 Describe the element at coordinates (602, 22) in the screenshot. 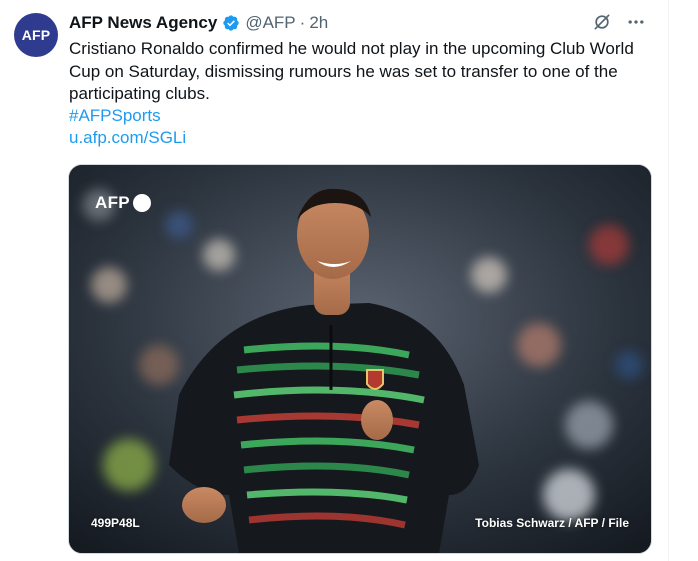

I see `grok-icon` at that location.